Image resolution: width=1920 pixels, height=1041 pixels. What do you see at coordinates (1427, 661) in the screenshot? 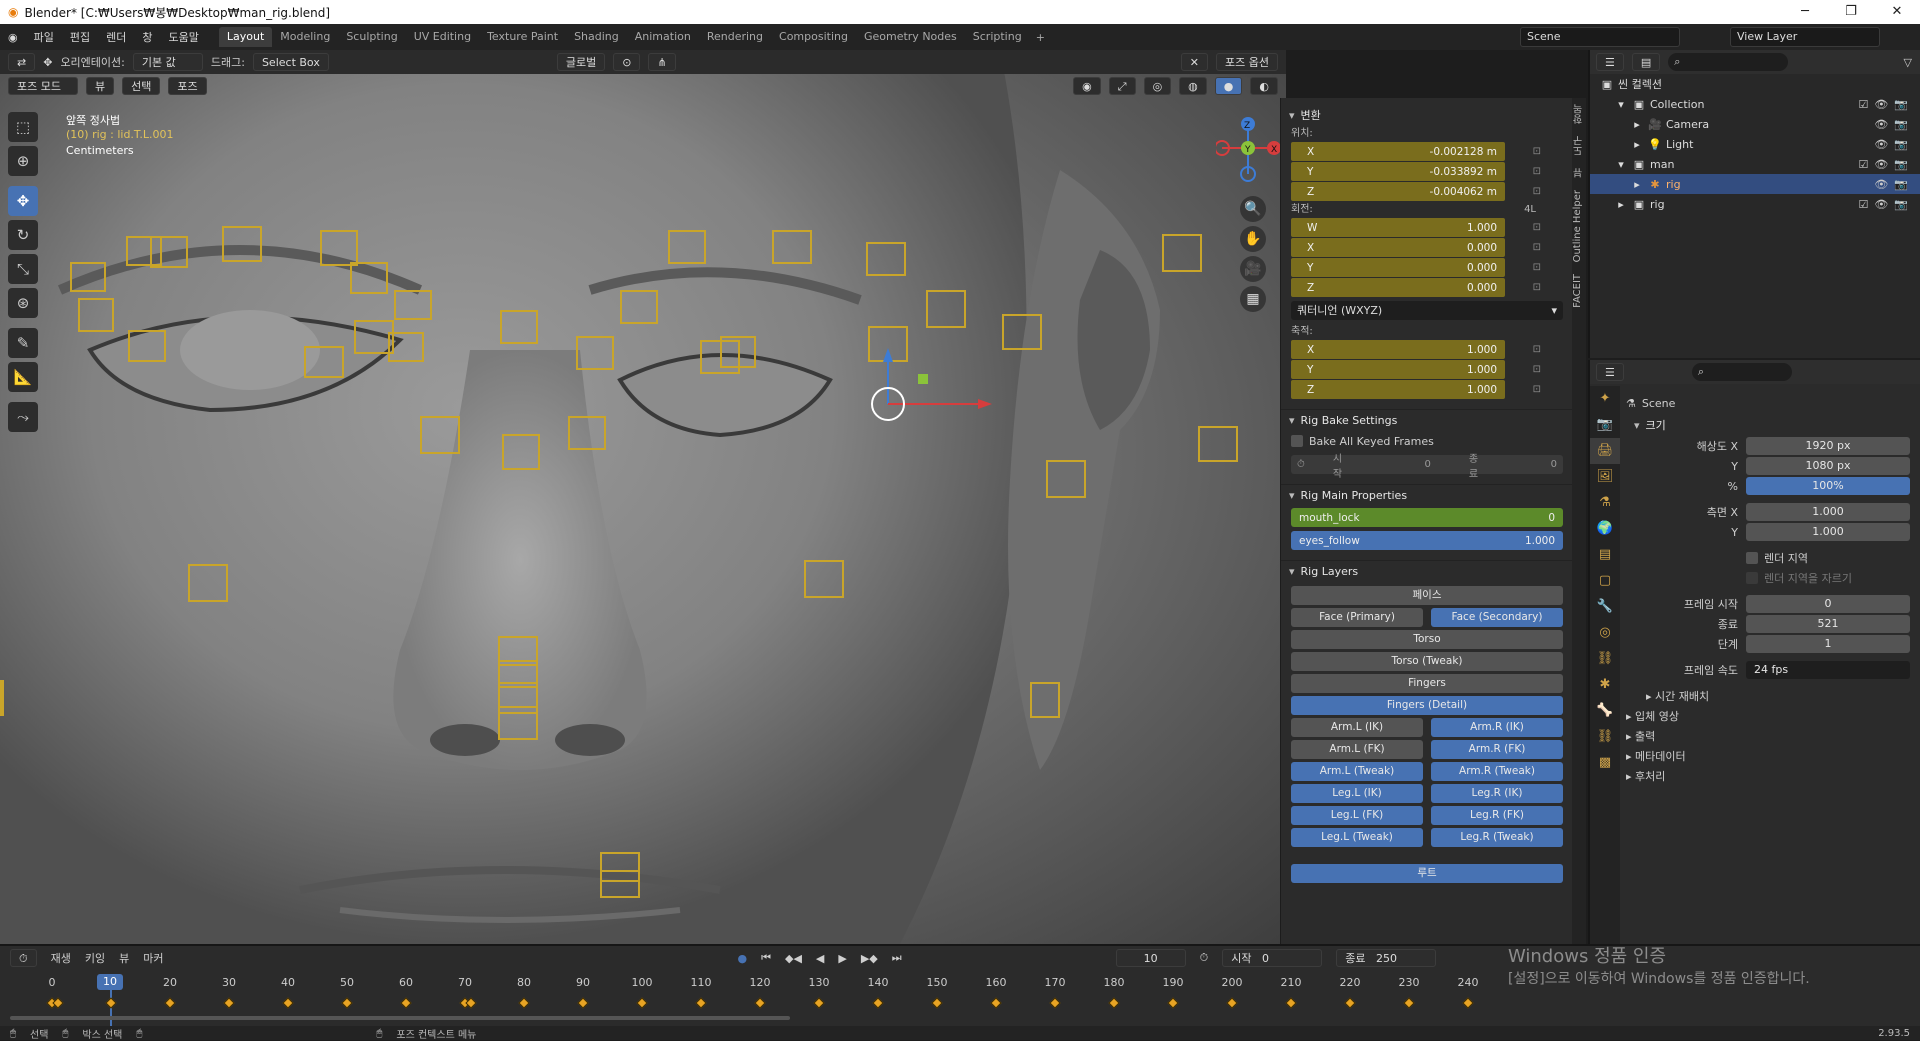
I see `layer-torso-tweak: Torso (Tweak)` at bounding box center [1427, 661].